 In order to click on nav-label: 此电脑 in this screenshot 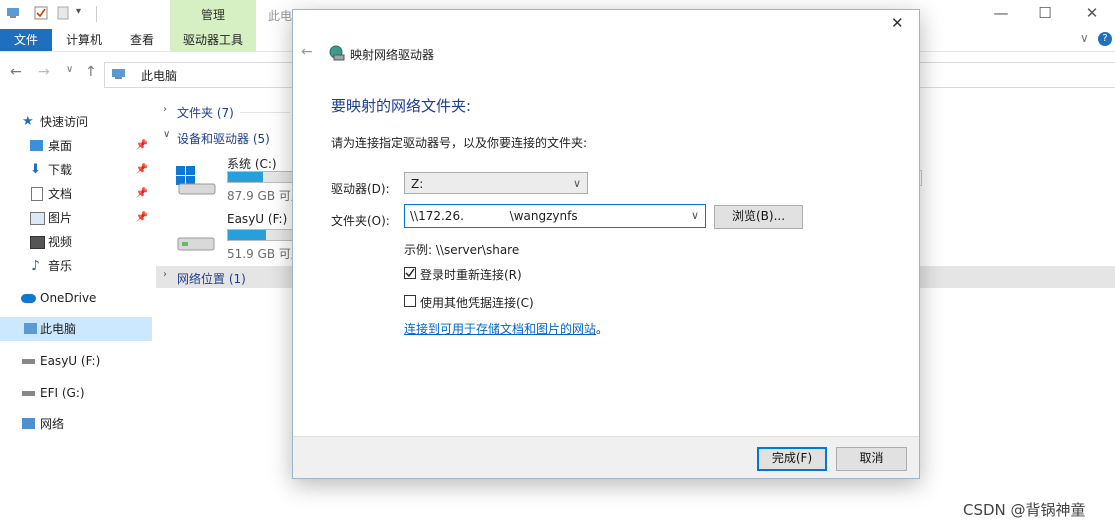, I will do `click(58, 329)`.